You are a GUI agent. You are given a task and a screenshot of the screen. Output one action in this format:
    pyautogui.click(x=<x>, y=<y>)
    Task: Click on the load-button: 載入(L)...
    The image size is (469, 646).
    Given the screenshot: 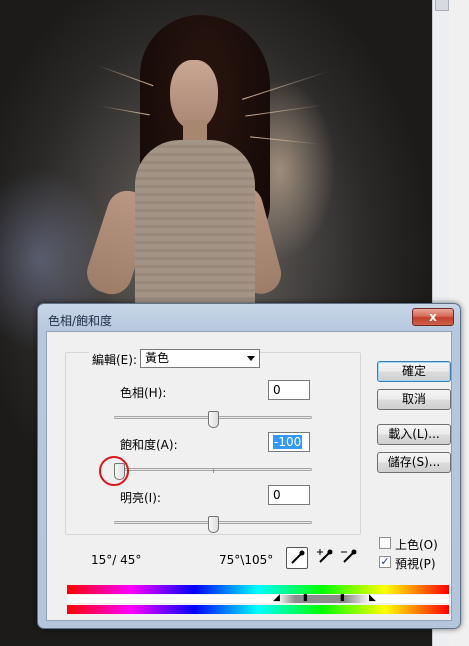 What is the action you would take?
    pyautogui.click(x=414, y=434)
    